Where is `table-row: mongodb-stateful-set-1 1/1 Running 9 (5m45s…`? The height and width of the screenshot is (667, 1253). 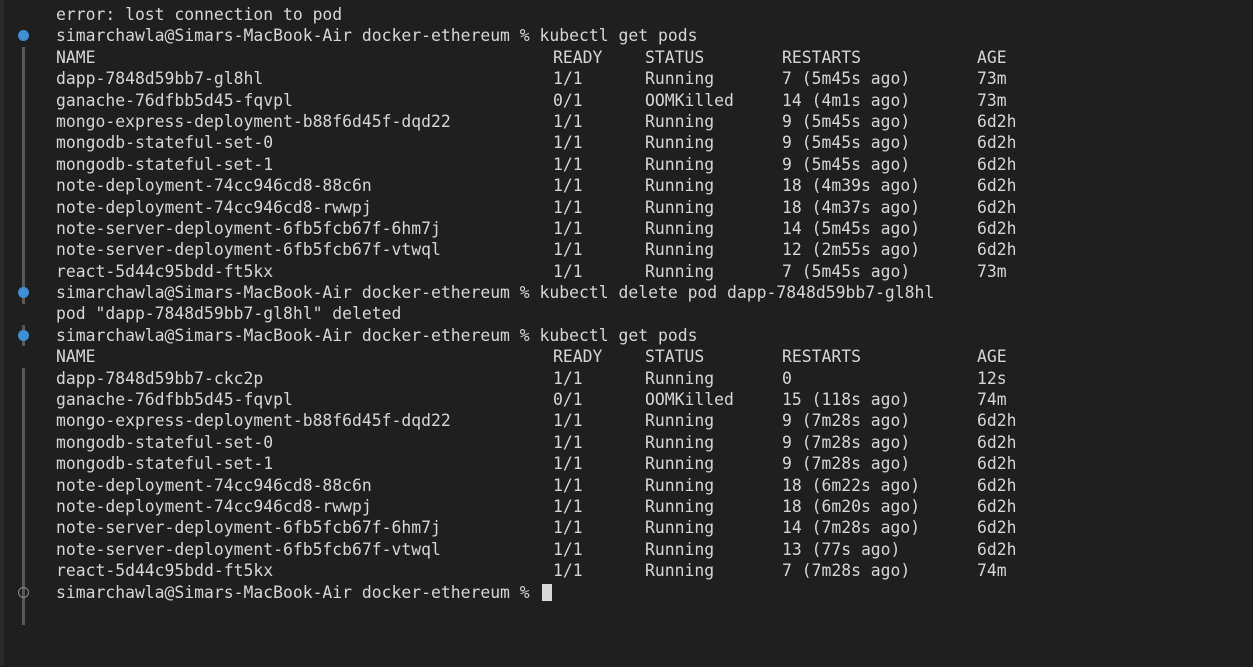
table-row: mongodb-stateful-set-1 1/1 Running 9 (5m45s… is located at coordinates (536, 164).